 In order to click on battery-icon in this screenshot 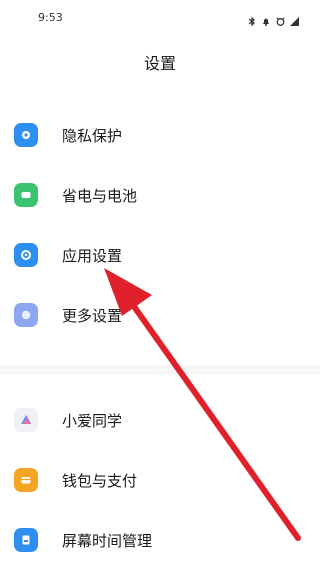, I will do `click(26, 195)`.